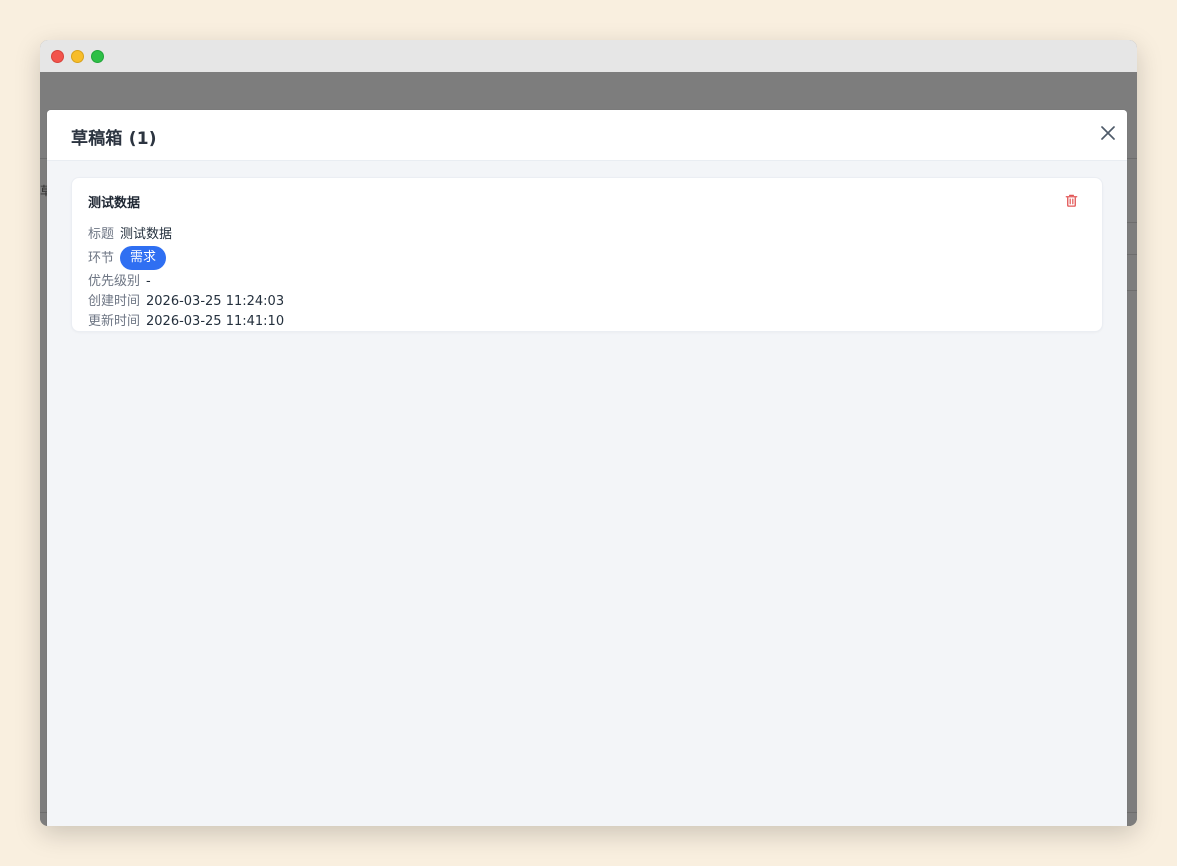 This screenshot has width=1177, height=866. What do you see at coordinates (215, 301) in the screenshot?
I see `field-created-value: 2026-03-25 11:24:03` at bounding box center [215, 301].